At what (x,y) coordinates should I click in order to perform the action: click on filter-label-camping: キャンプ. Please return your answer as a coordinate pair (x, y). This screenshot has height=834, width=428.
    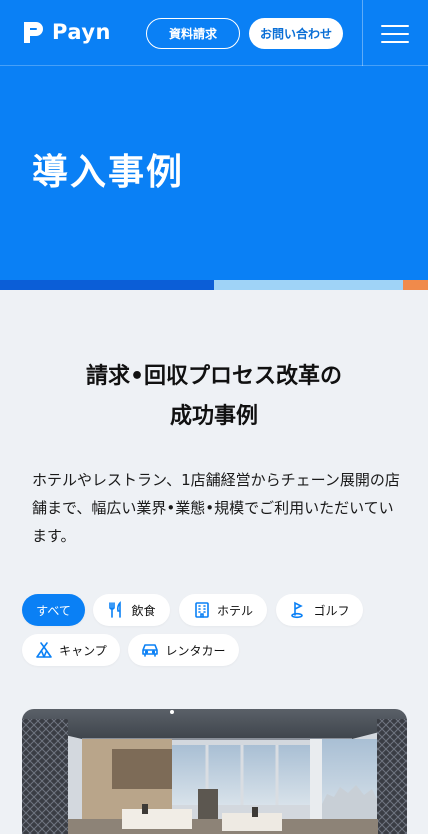
    Looking at the image, I should click on (83, 650).